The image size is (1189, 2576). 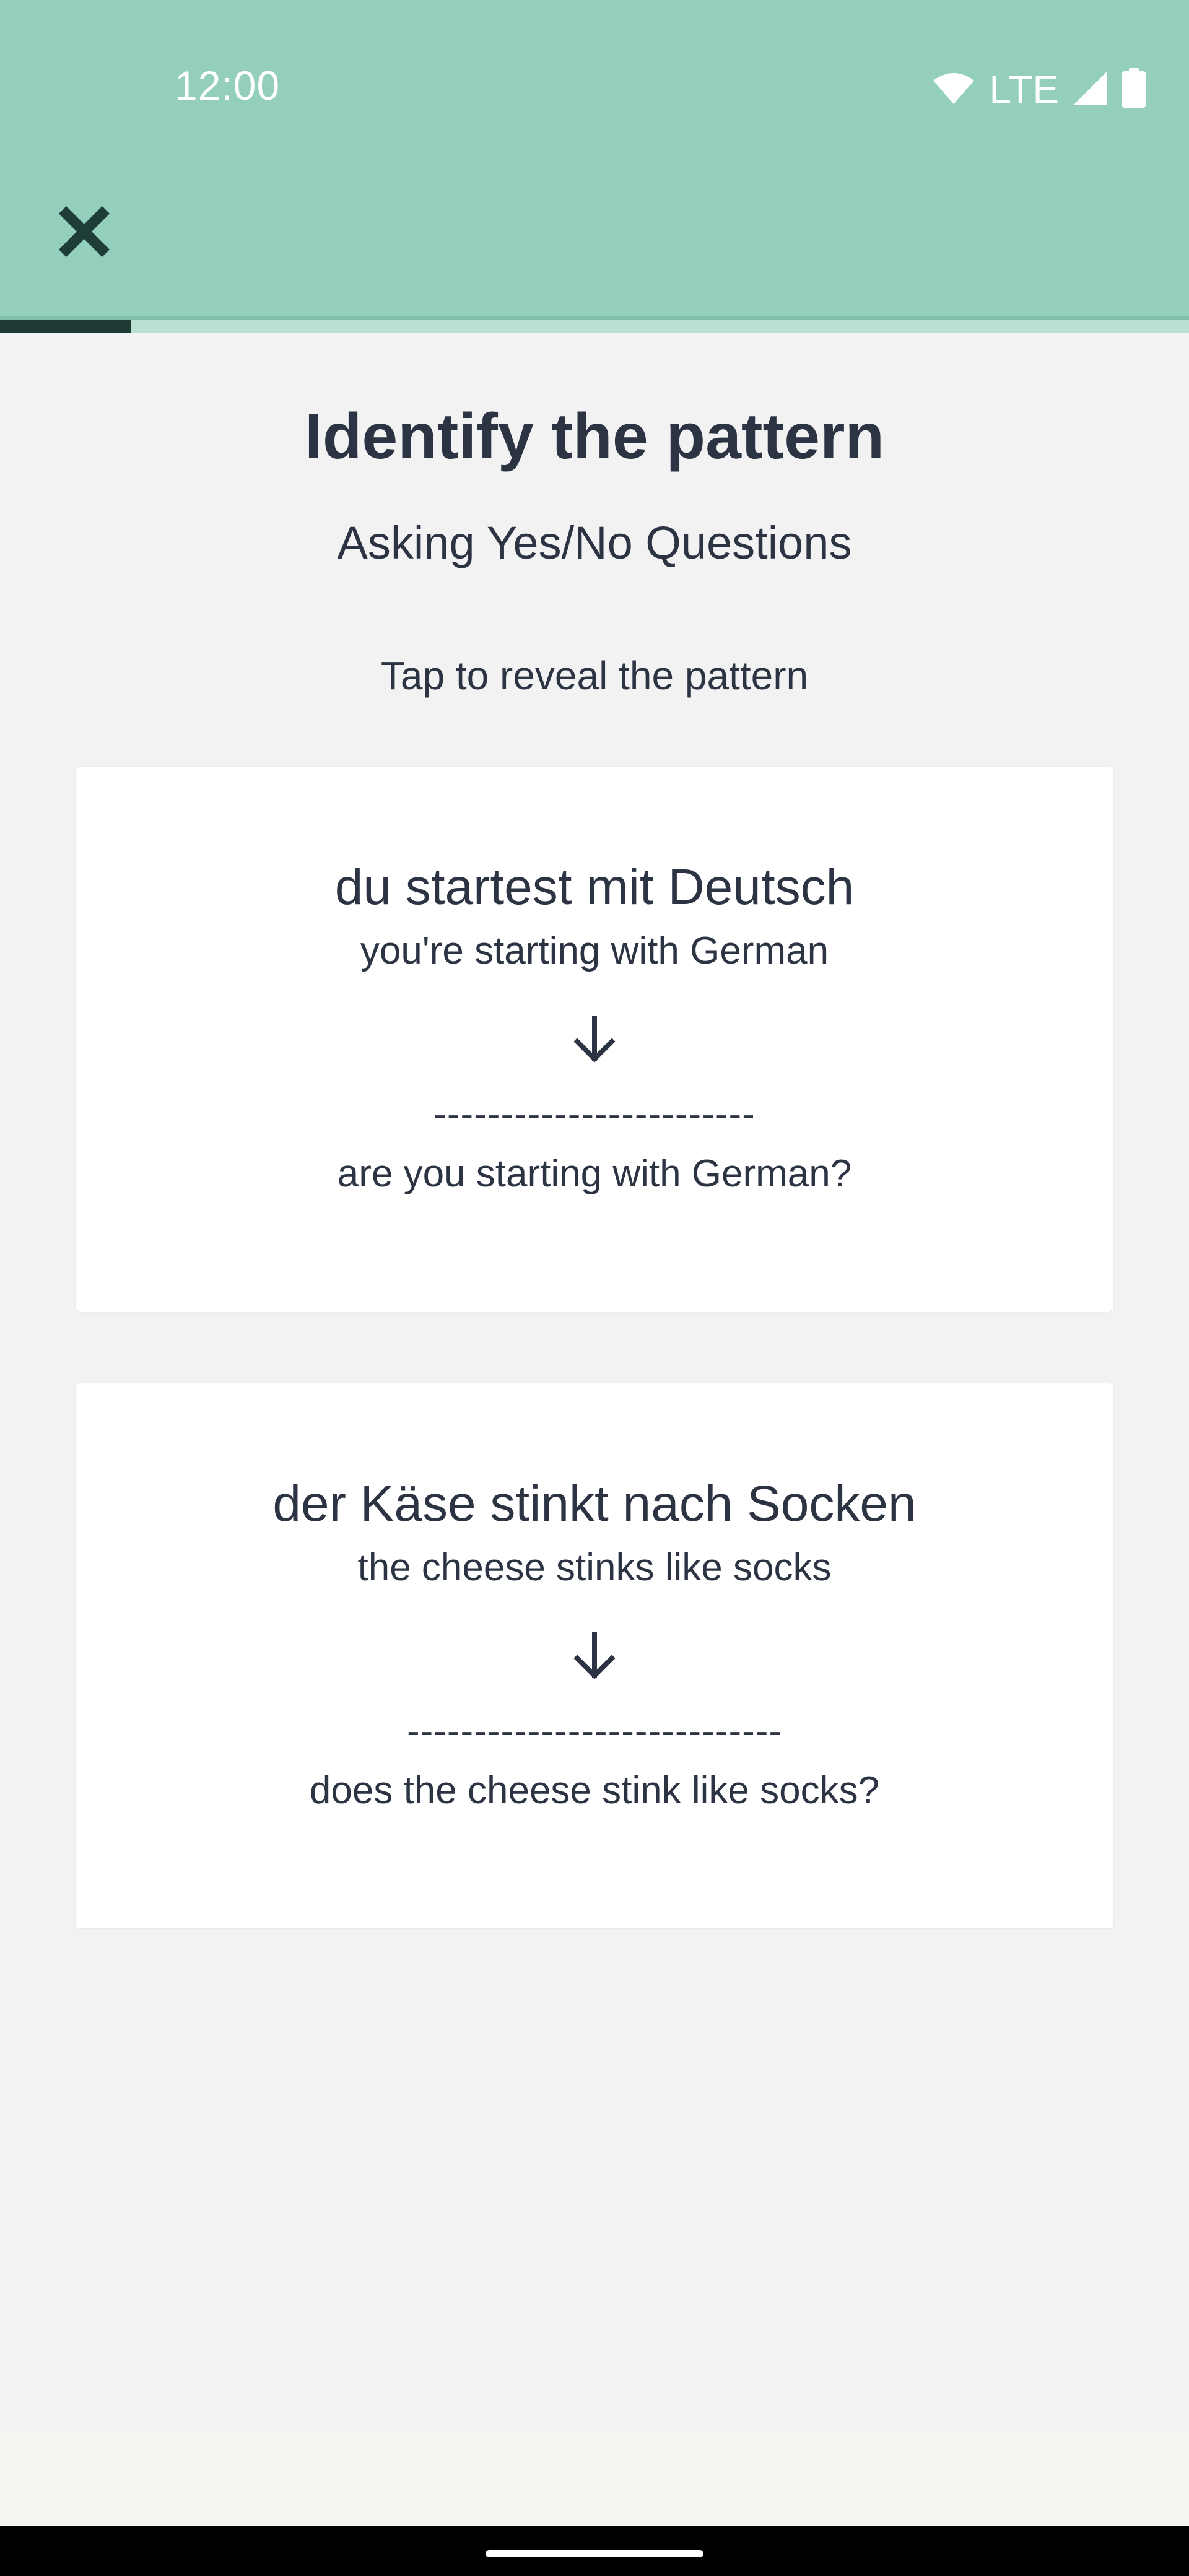 I want to click on lesson-subtitle: Asking Yes/No Questions, so click(x=594, y=542).